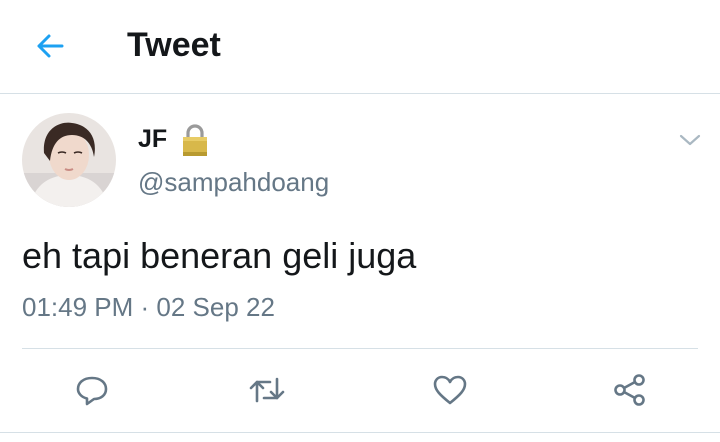  What do you see at coordinates (233, 182) in the screenshot?
I see `user-handle: @sampahdoang` at bounding box center [233, 182].